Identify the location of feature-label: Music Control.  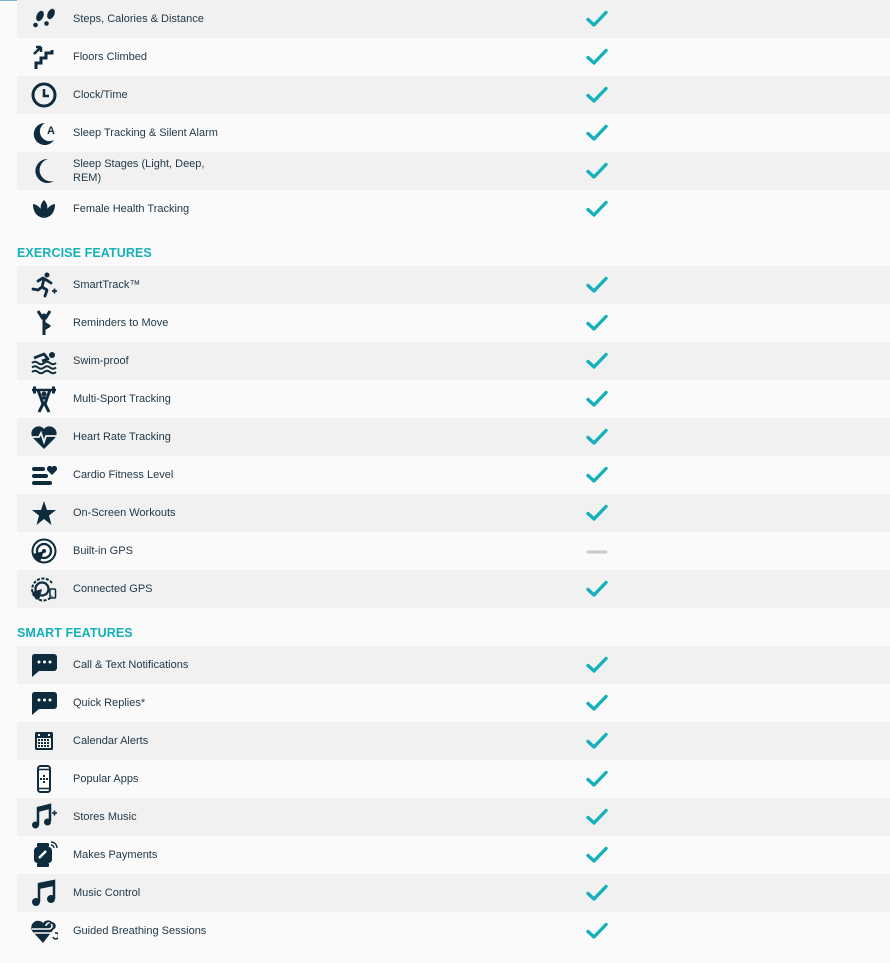
(107, 893).